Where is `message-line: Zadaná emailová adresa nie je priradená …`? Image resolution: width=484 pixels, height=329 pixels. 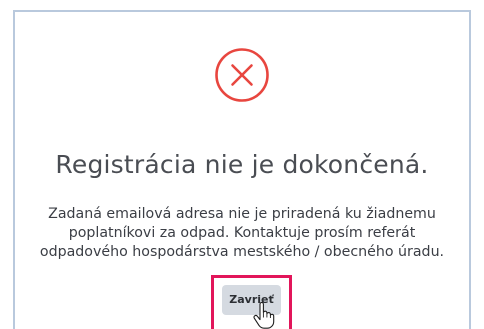 message-line: Zadaná emailová adresa nie je priradená … is located at coordinates (242, 214).